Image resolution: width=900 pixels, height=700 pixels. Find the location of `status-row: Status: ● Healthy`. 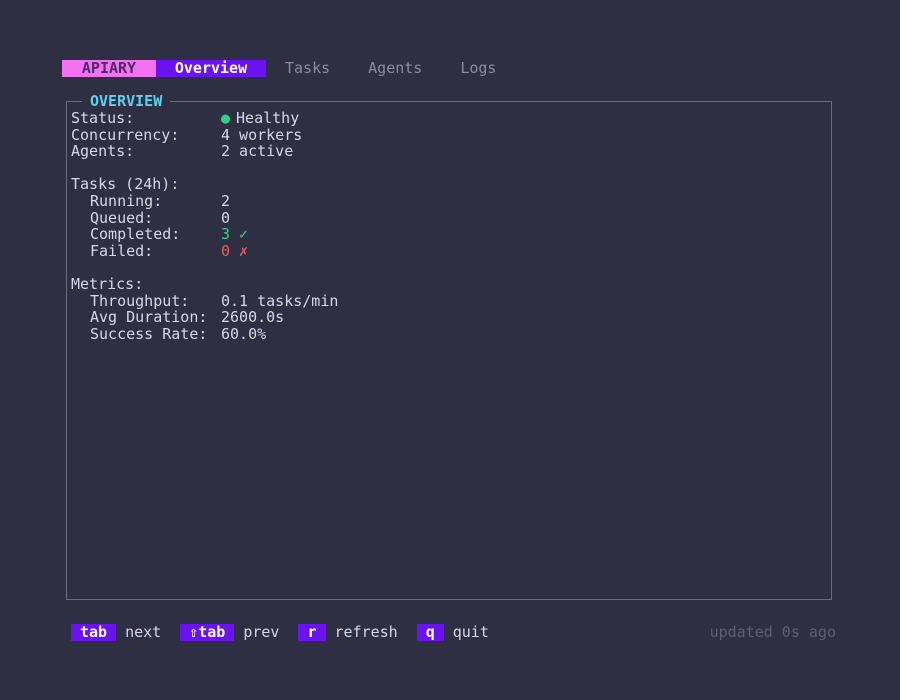

status-row: Status: ● Healthy is located at coordinates (449, 118).